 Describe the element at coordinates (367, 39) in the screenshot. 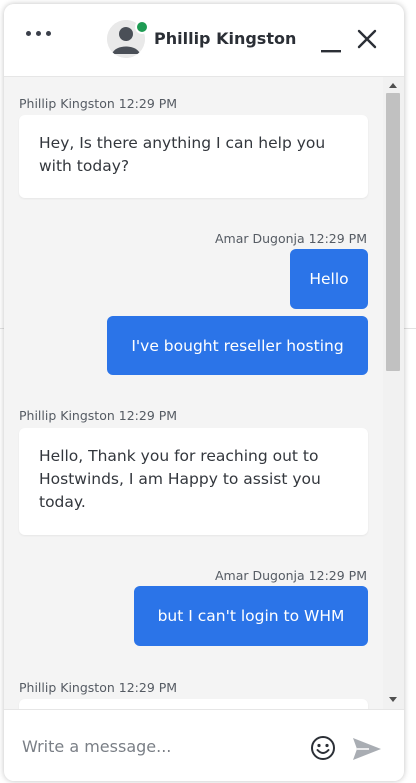

I see `close-icon` at that location.